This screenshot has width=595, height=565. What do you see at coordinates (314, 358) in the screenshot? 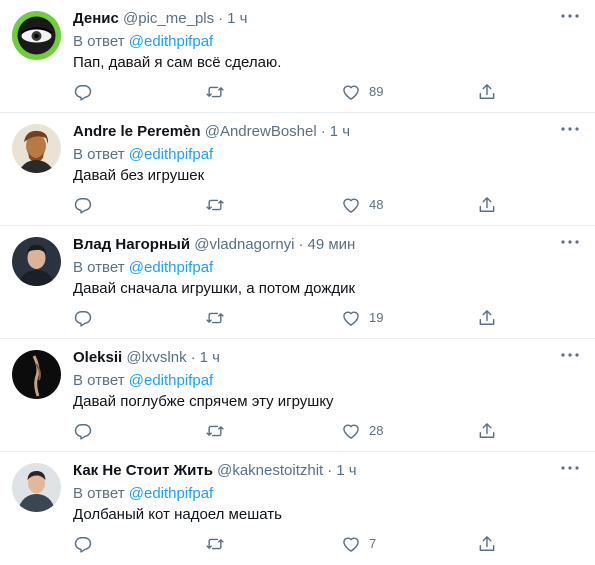
I see `tweet-header: Oleksii @lxvslnk · 1 ч` at bounding box center [314, 358].